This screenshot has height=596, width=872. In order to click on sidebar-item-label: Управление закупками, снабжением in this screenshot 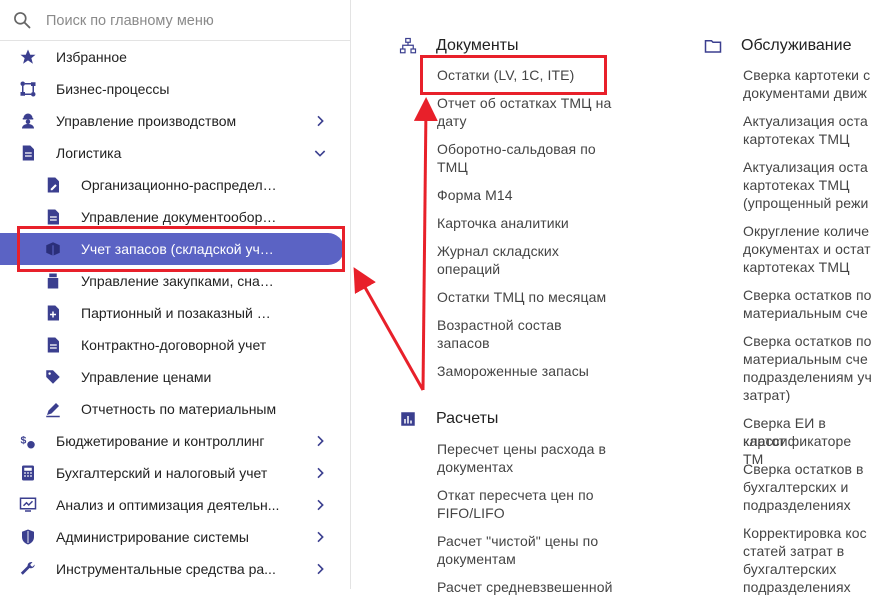, I will do `click(179, 281)`.